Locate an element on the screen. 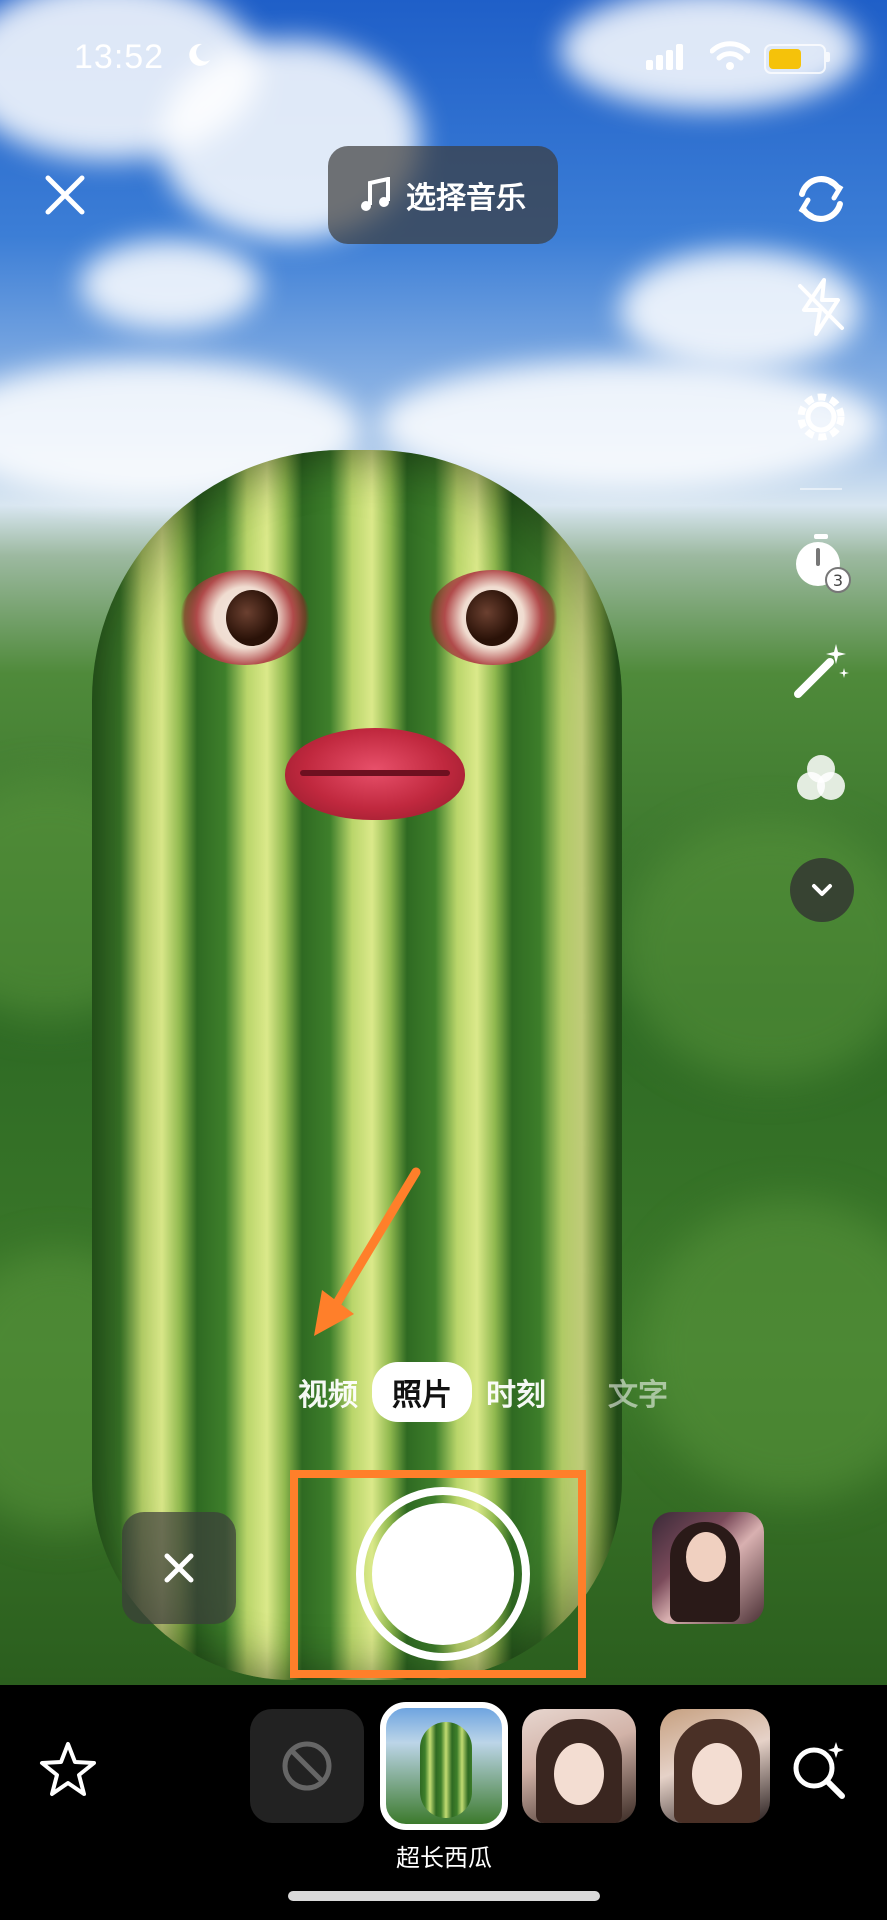 This screenshot has width=887, height=1920. moon-icon is located at coordinates (199, 54).